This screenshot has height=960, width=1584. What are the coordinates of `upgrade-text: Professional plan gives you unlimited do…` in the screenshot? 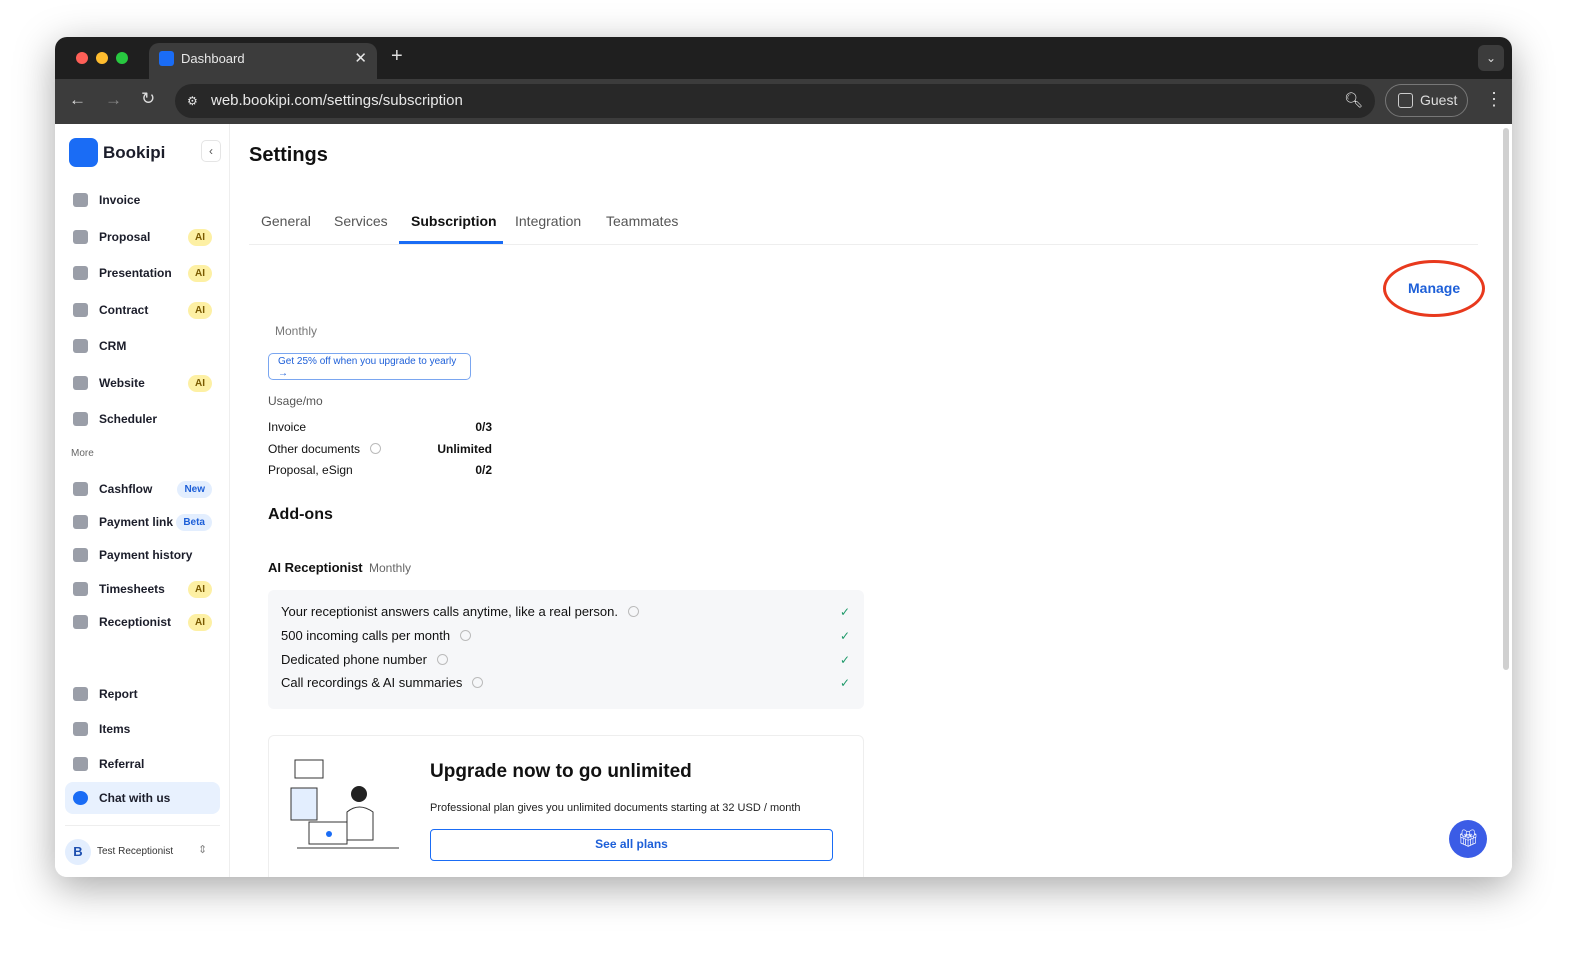 It's located at (615, 808).